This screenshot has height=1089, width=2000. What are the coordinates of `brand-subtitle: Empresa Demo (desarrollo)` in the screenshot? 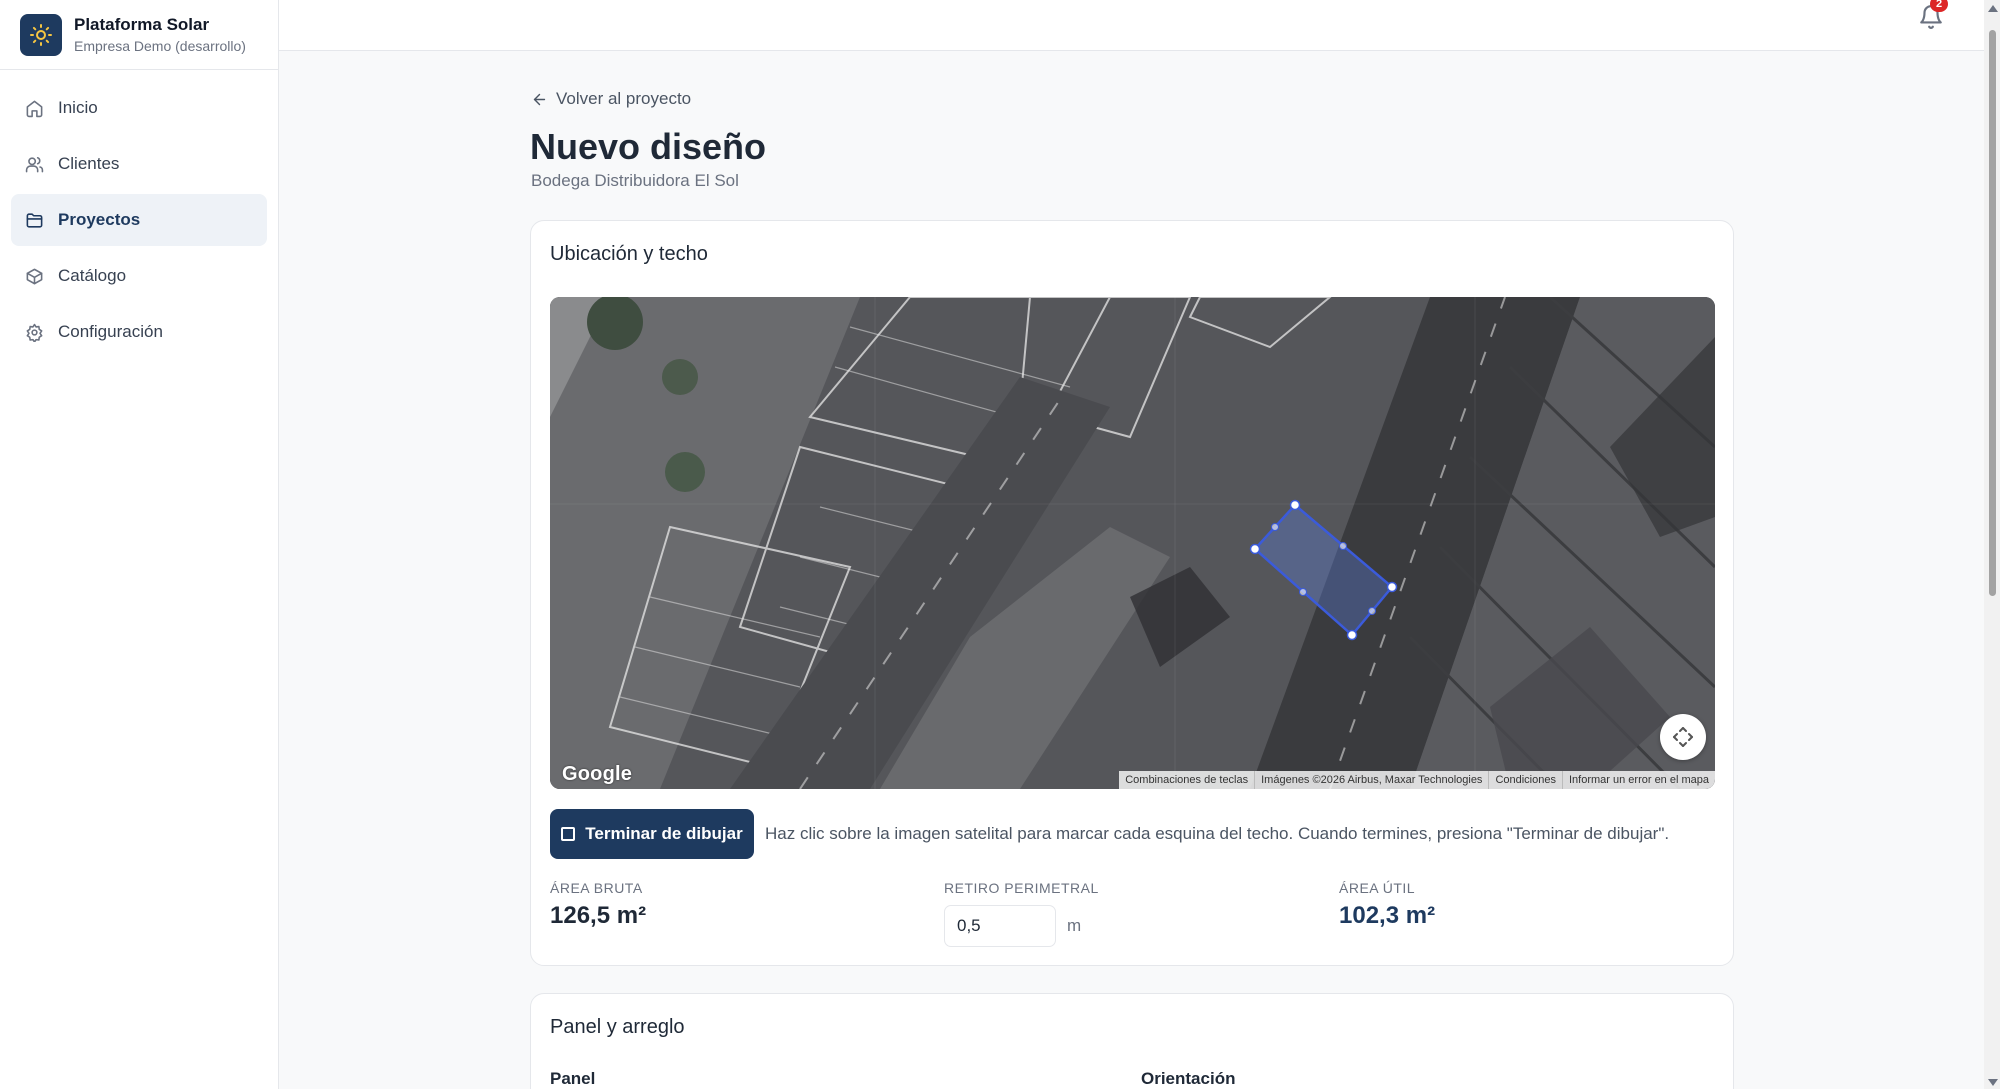 It's located at (160, 46).